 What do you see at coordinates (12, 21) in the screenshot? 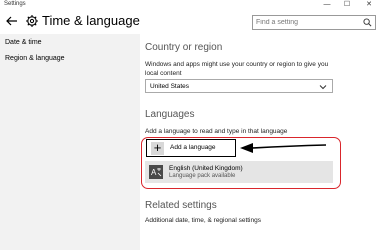
I see `back-arrow-icon` at bounding box center [12, 21].